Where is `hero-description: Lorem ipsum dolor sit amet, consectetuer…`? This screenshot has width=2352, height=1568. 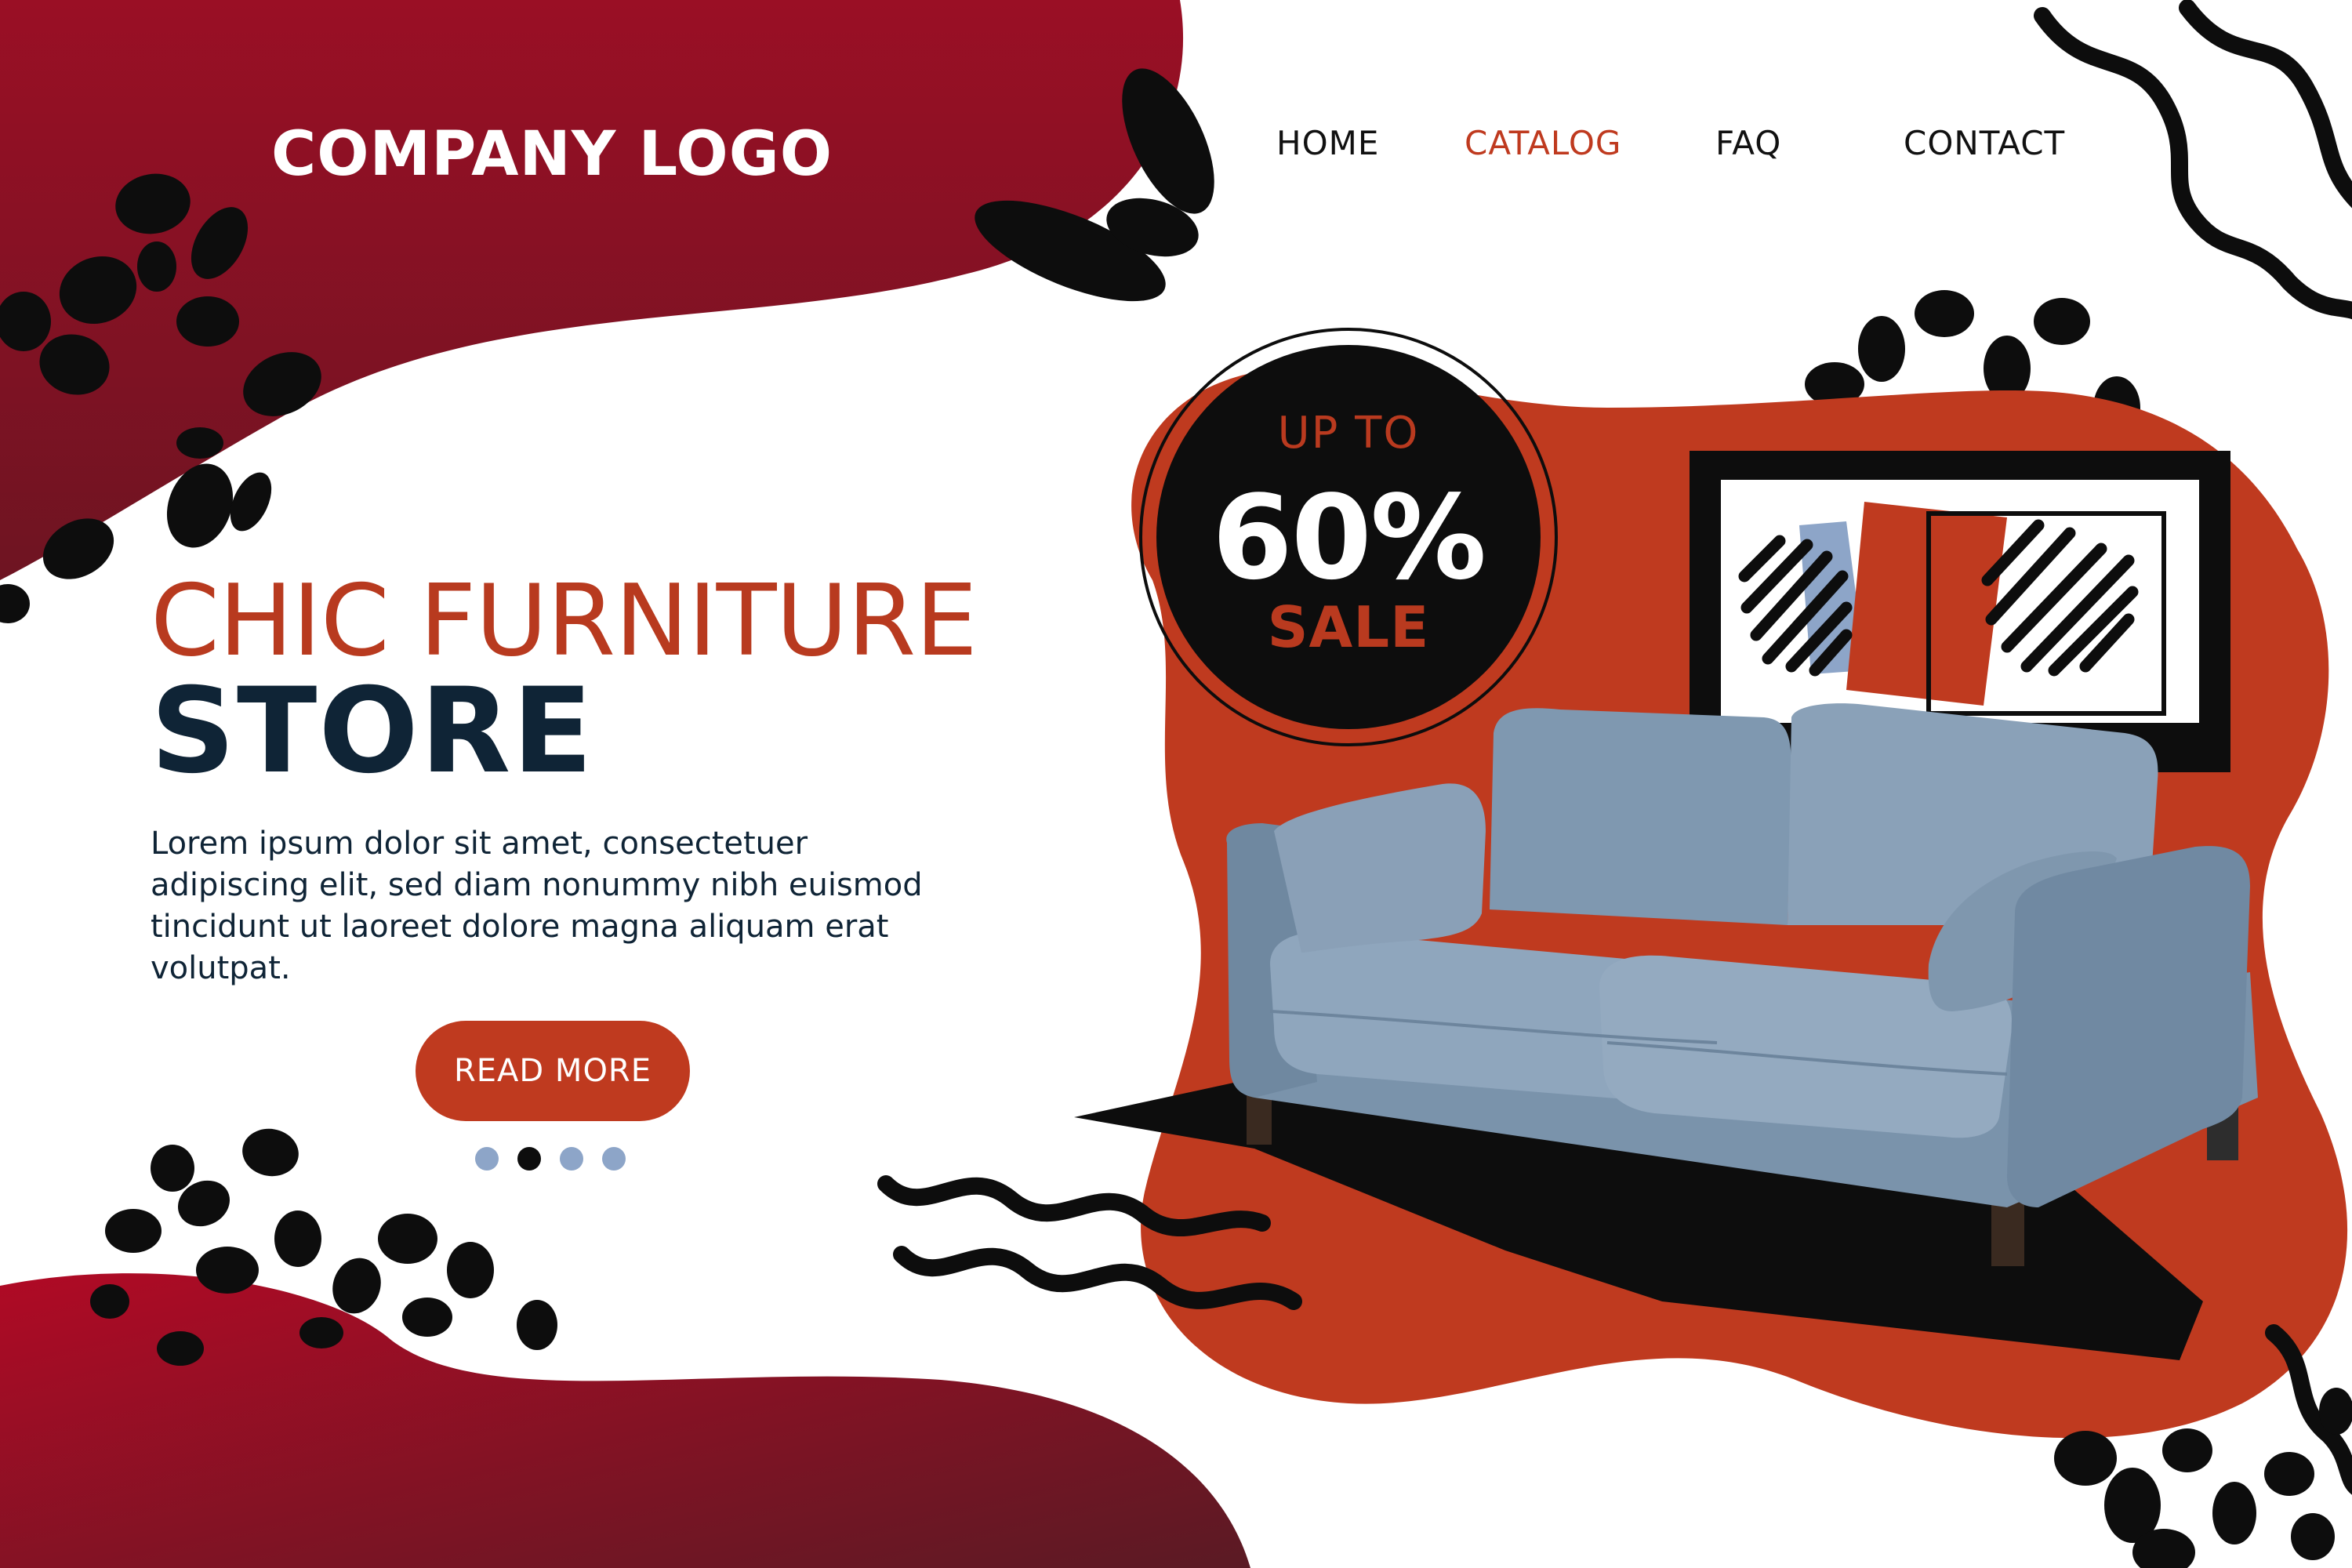
hero-description: Lorem ipsum dolor sit amet, consectetuer… is located at coordinates (537, 906).